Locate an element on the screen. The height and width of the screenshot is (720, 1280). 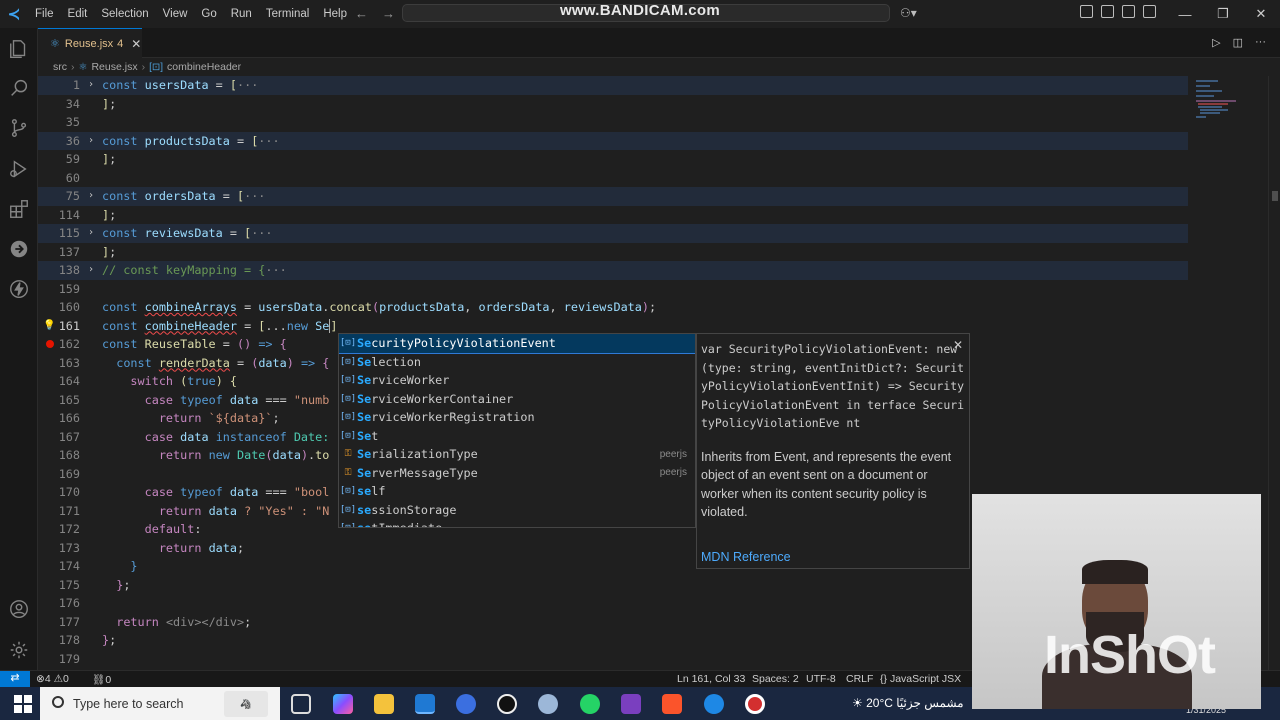
suggestion-item: [⊡] Selection is located at coordinates (517, 362).